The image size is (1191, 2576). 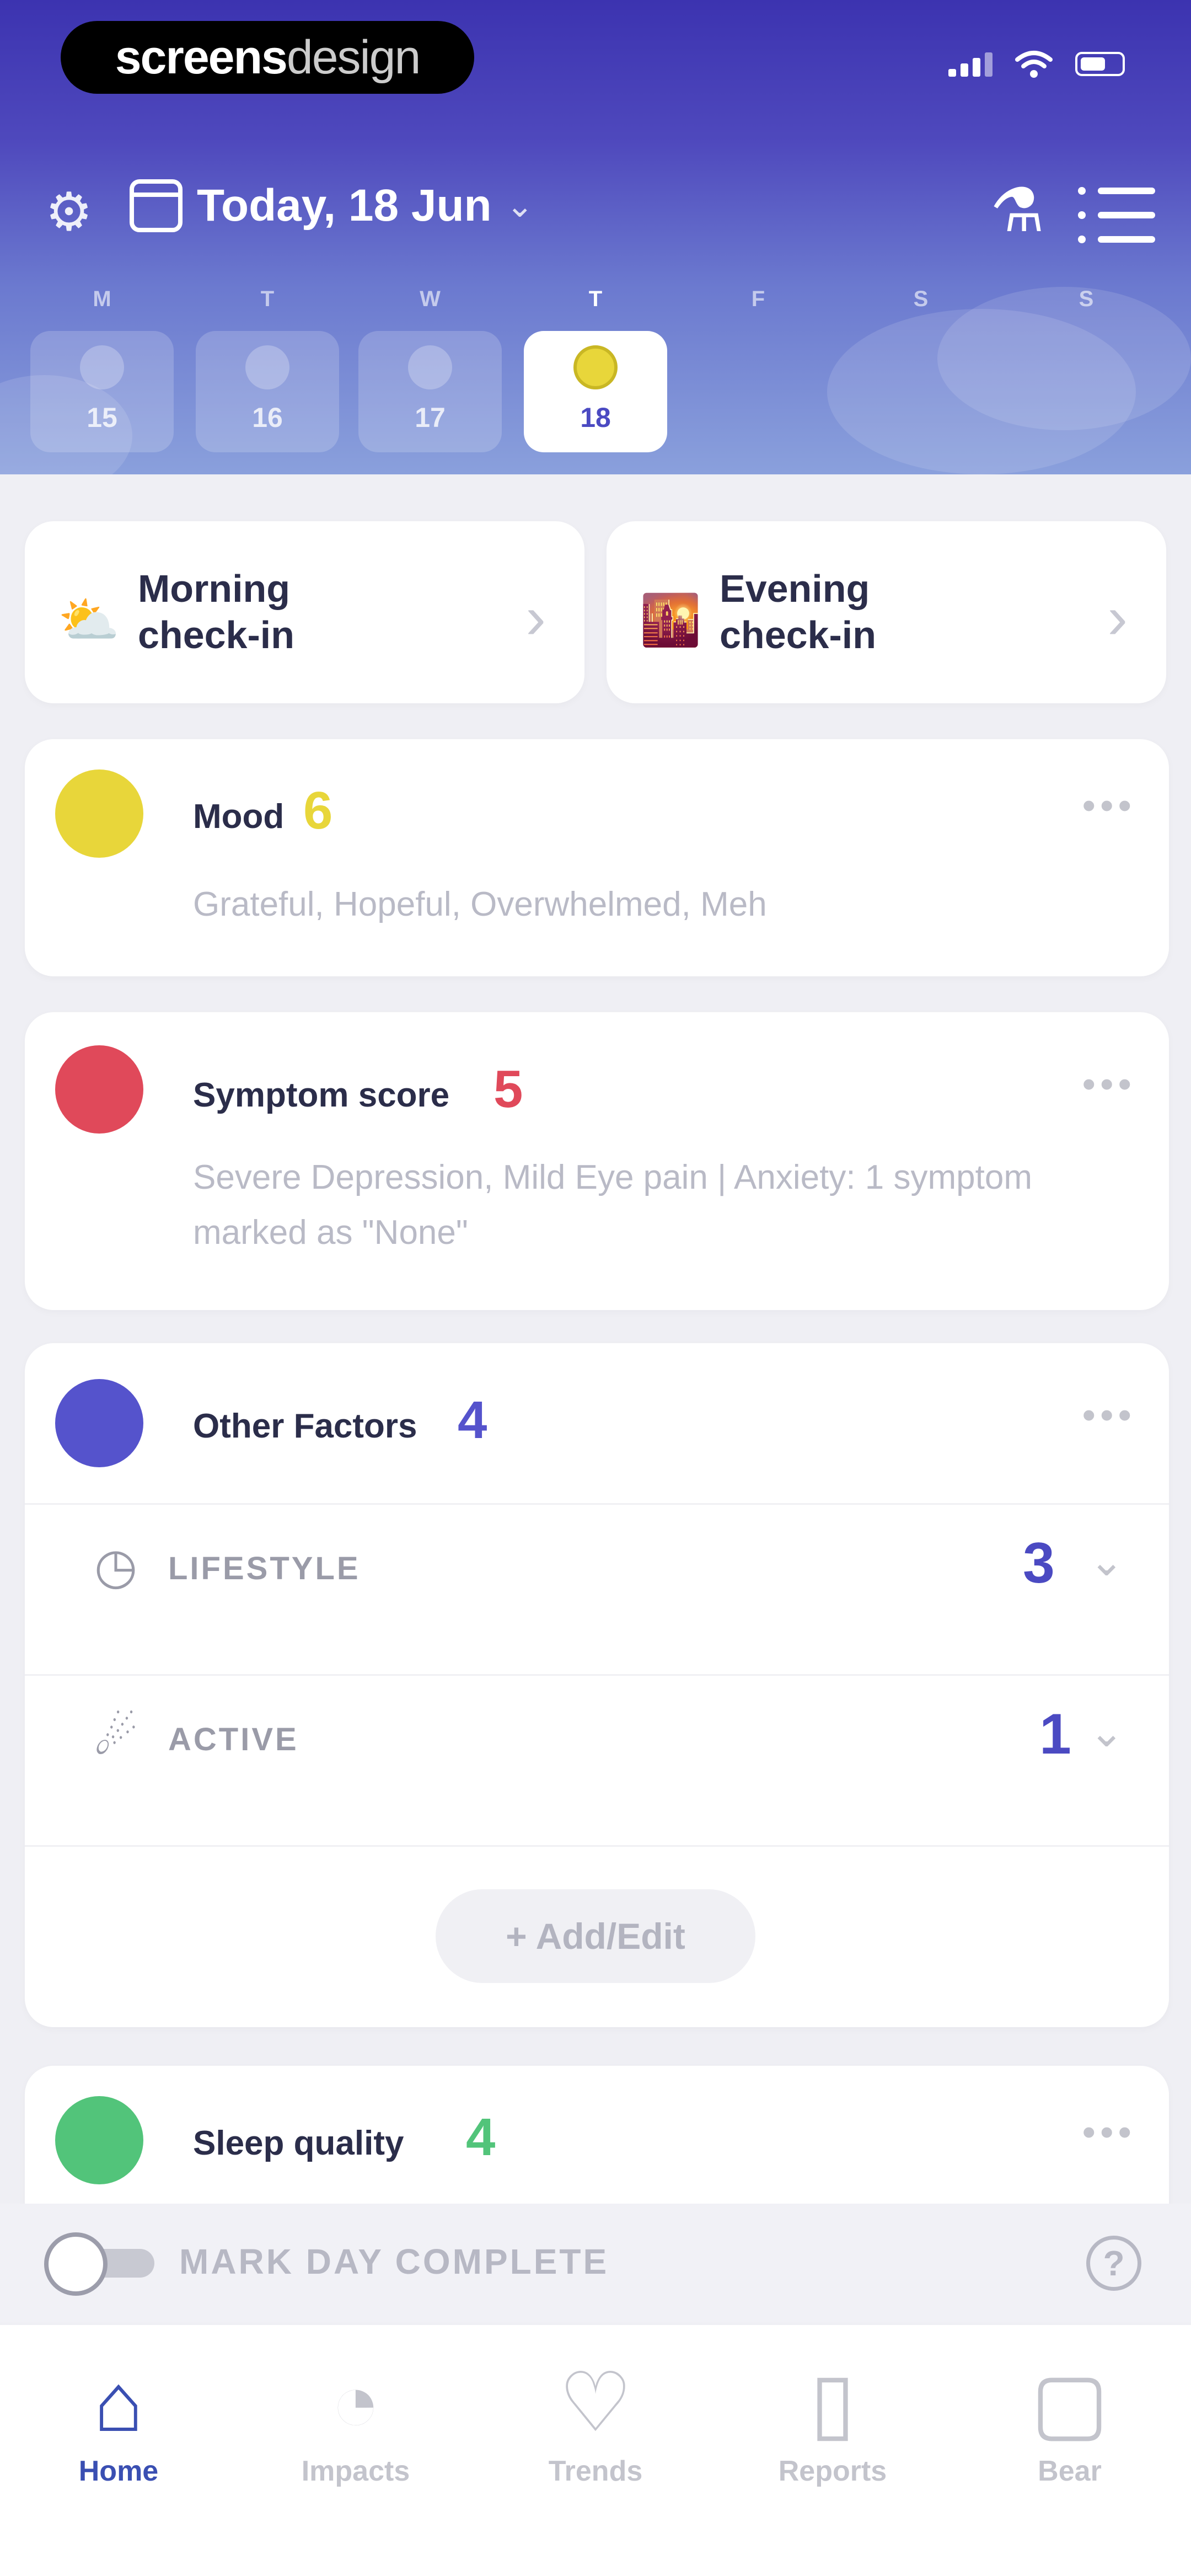 What do you see at coordinates (99, 1423) in the screenshot?
I see `factors-icon` at bounding box center [99, 1423].